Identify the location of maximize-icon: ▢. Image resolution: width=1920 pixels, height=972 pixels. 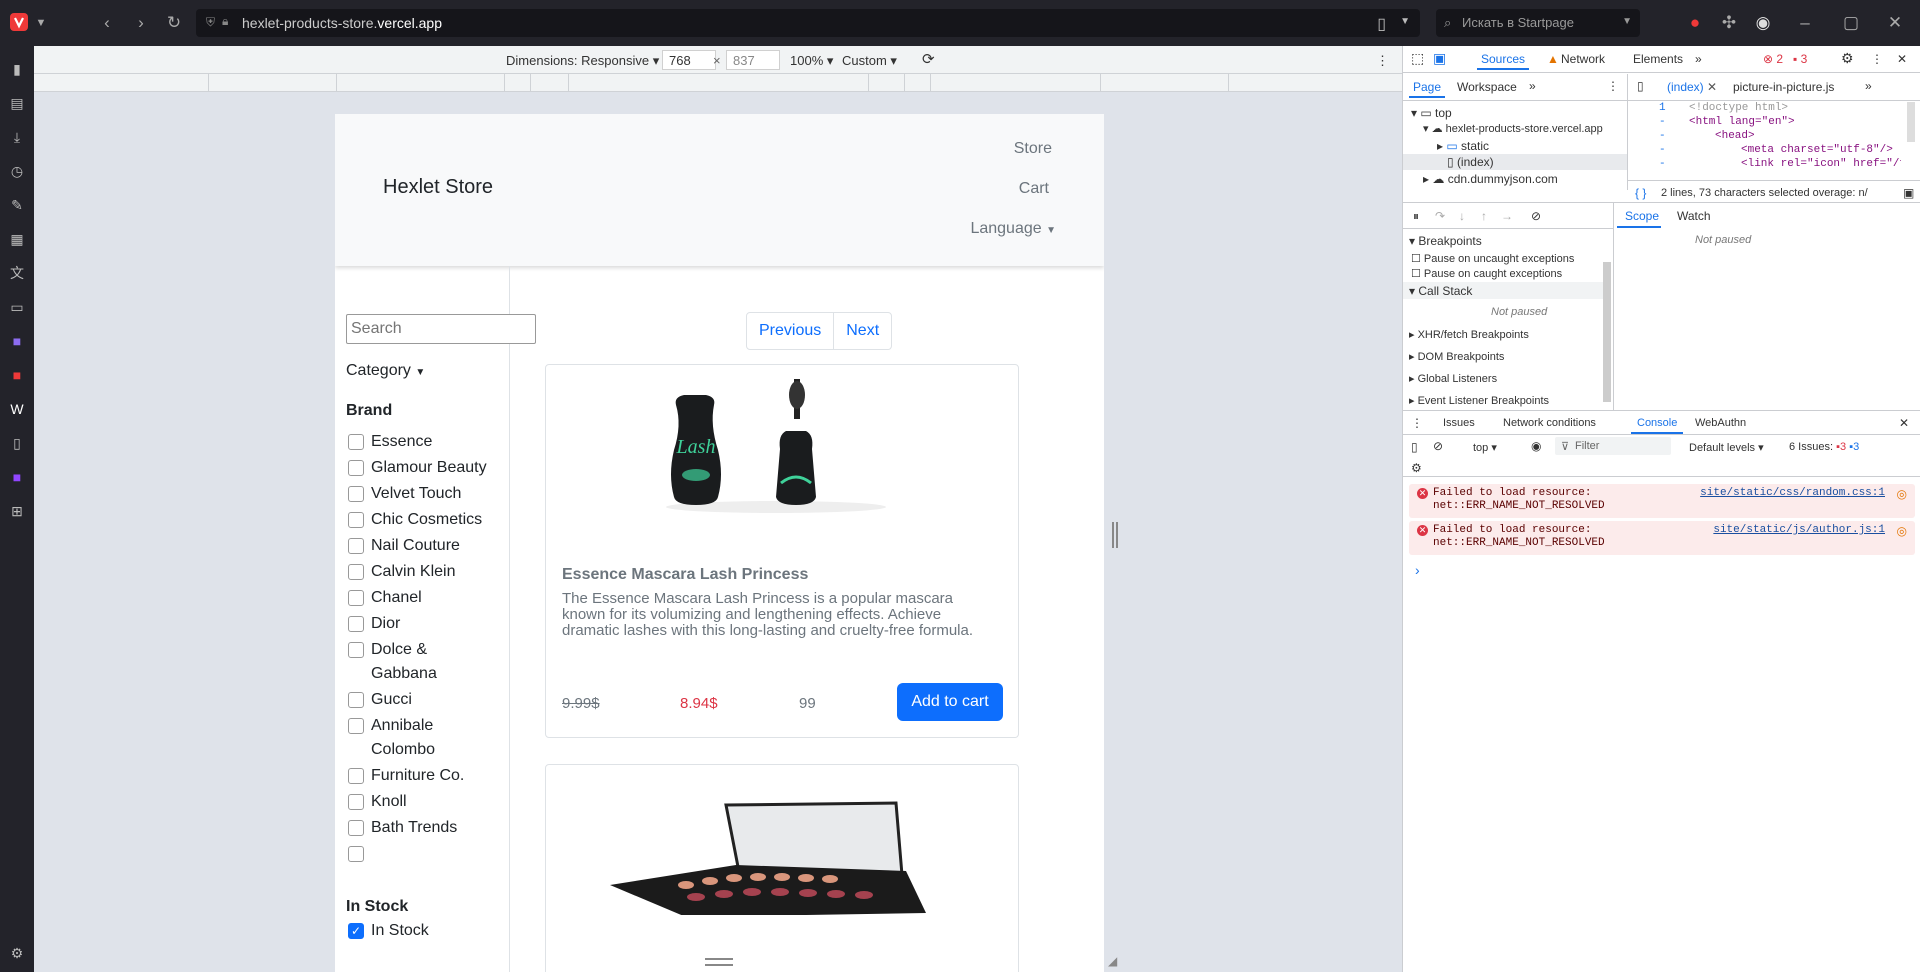
(1851, 23).